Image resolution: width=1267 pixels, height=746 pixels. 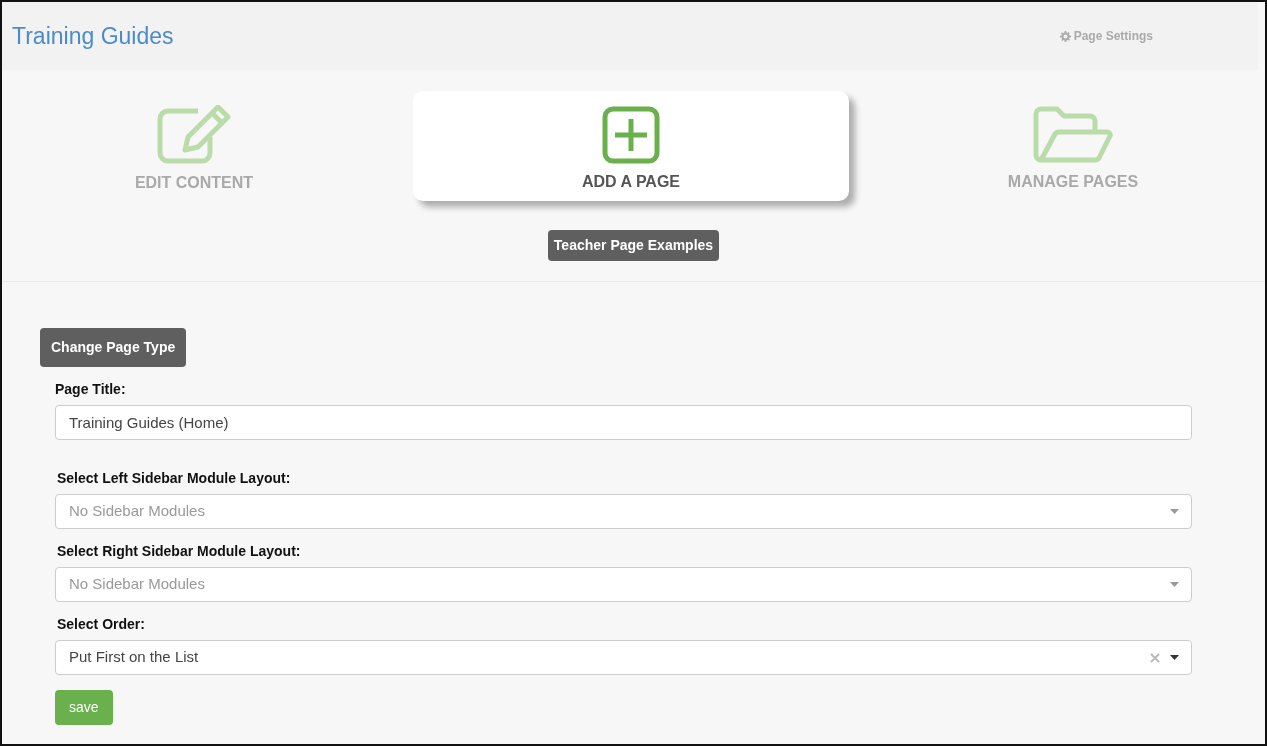 What do you see at coordinates (113, 347) in the screenshot?
I see `change-page-type-button: Change Page Type` at bounding box center [113, 347].